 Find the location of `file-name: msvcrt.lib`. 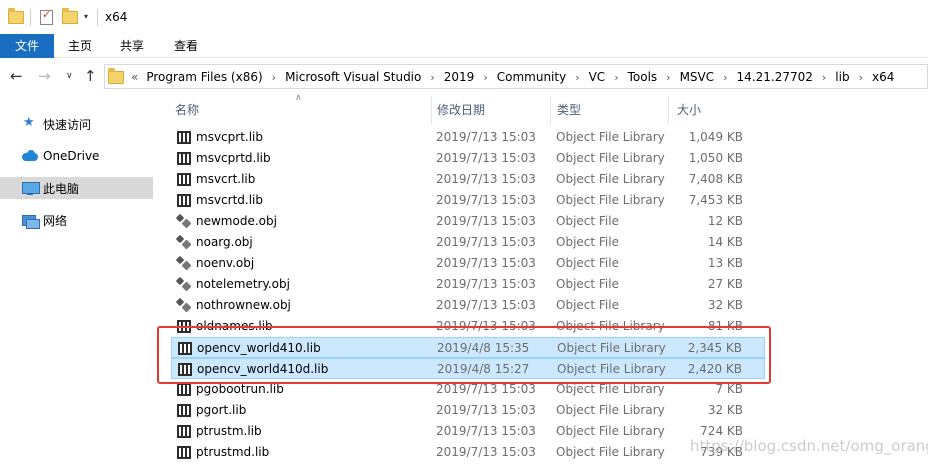

file-name: msvcrt.lib is located at coordinates (226, 179).